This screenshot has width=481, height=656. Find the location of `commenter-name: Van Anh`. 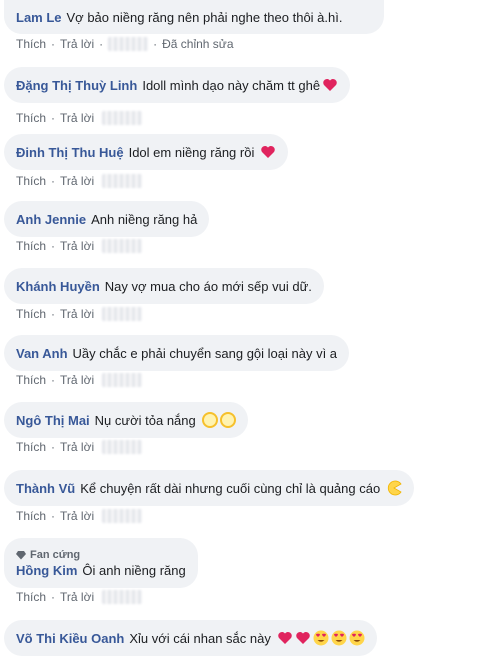

commenter-name: Van Anh is located at coordinates (42, 353).